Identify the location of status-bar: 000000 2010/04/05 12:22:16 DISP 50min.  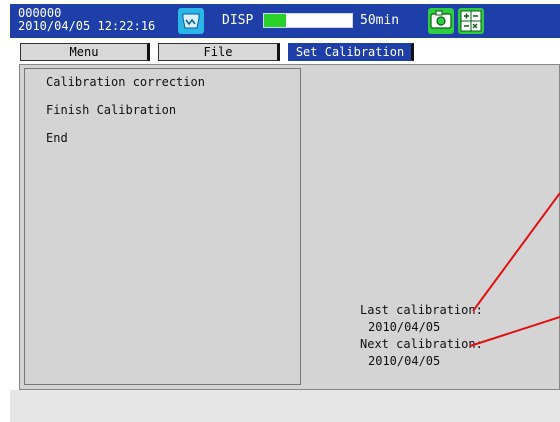
(285, 21).